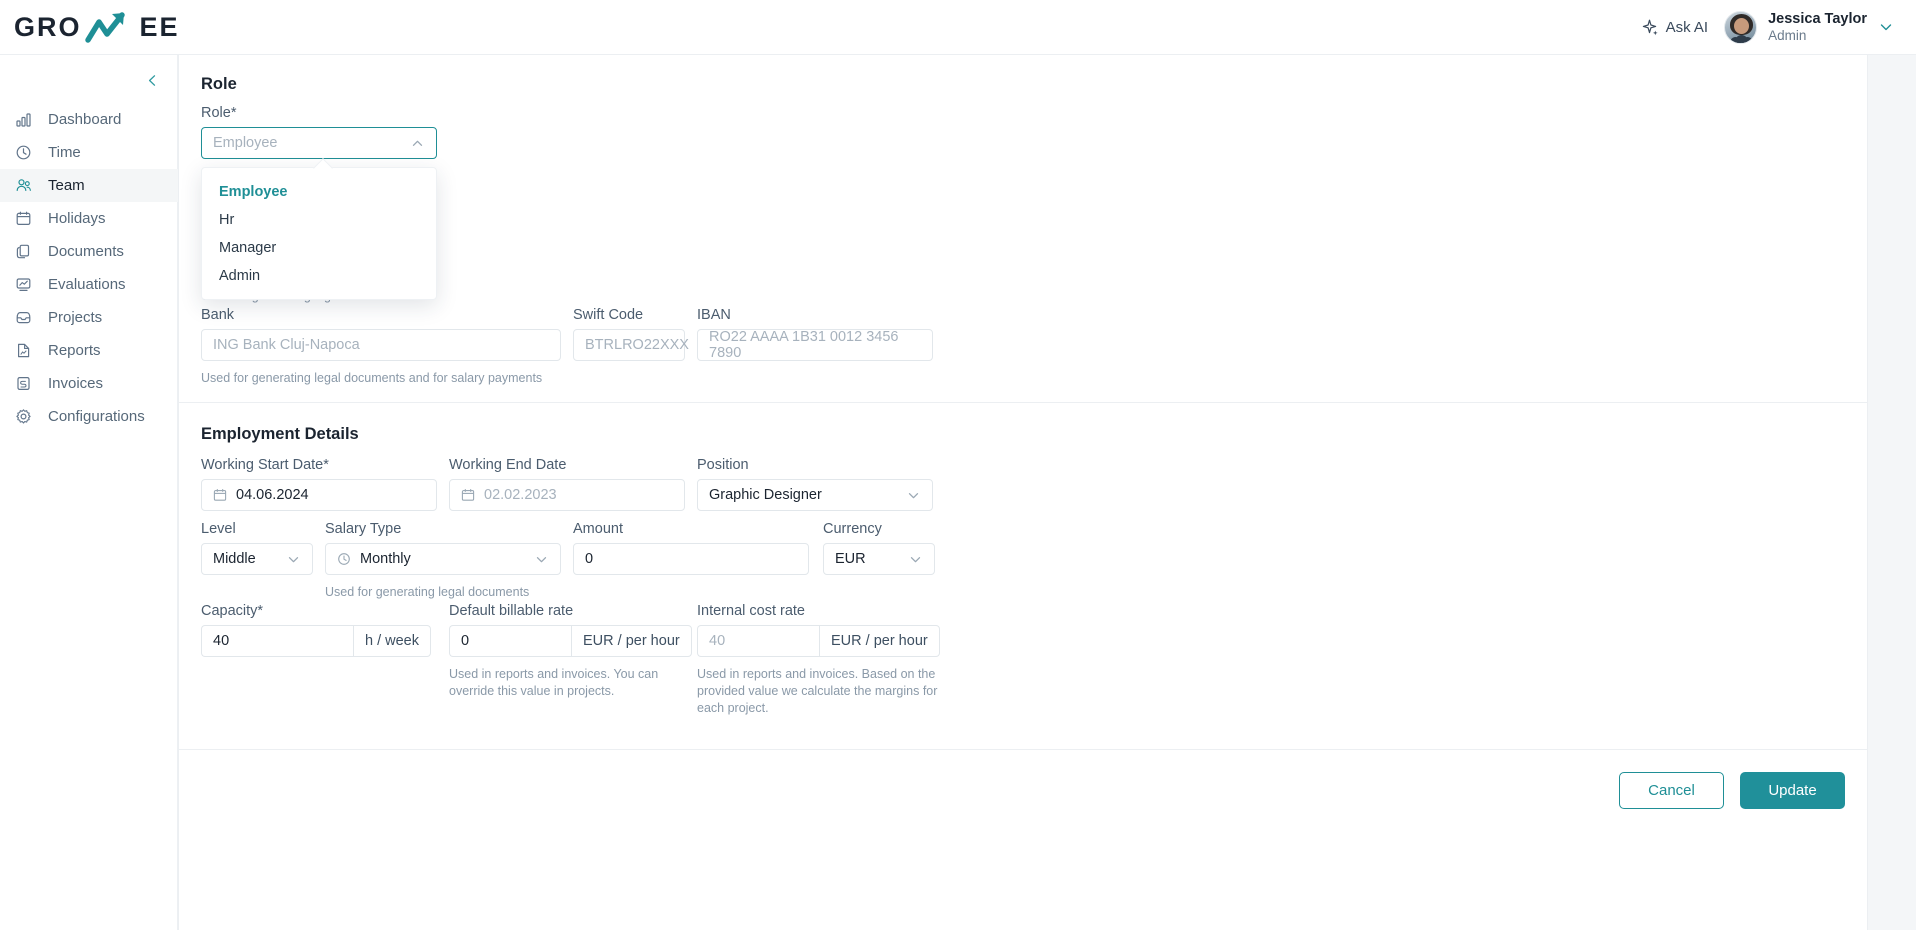  I want to click on capacity-unit: h / week, so click(392, 641).